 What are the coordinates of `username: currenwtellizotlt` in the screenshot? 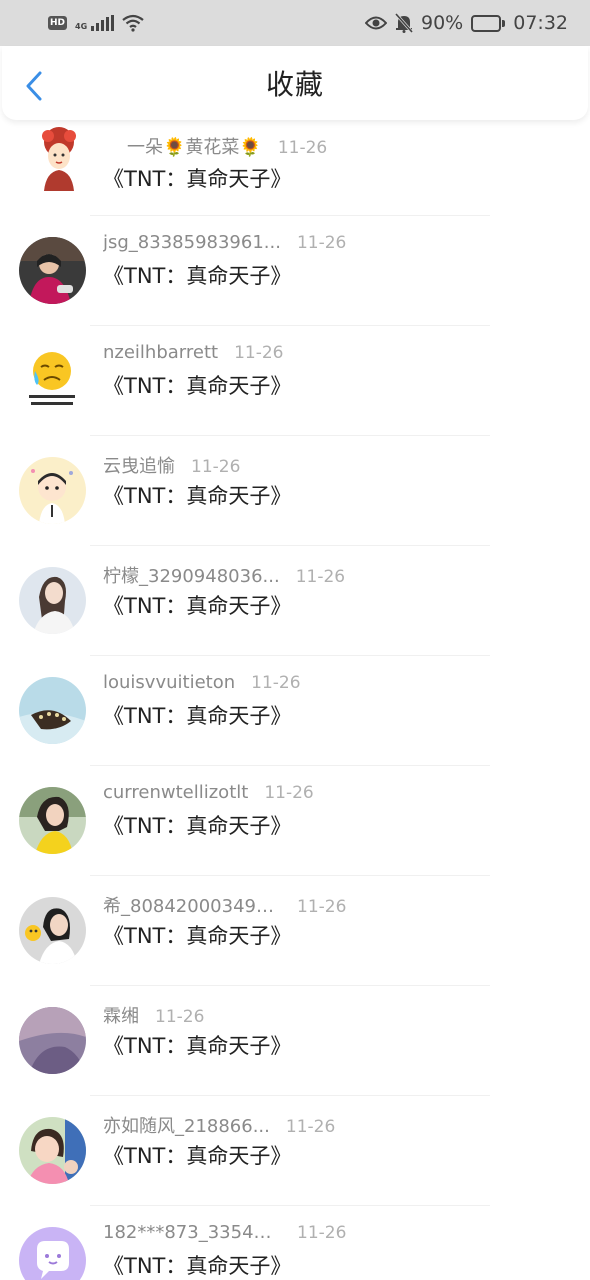 It's located at (176, 792).